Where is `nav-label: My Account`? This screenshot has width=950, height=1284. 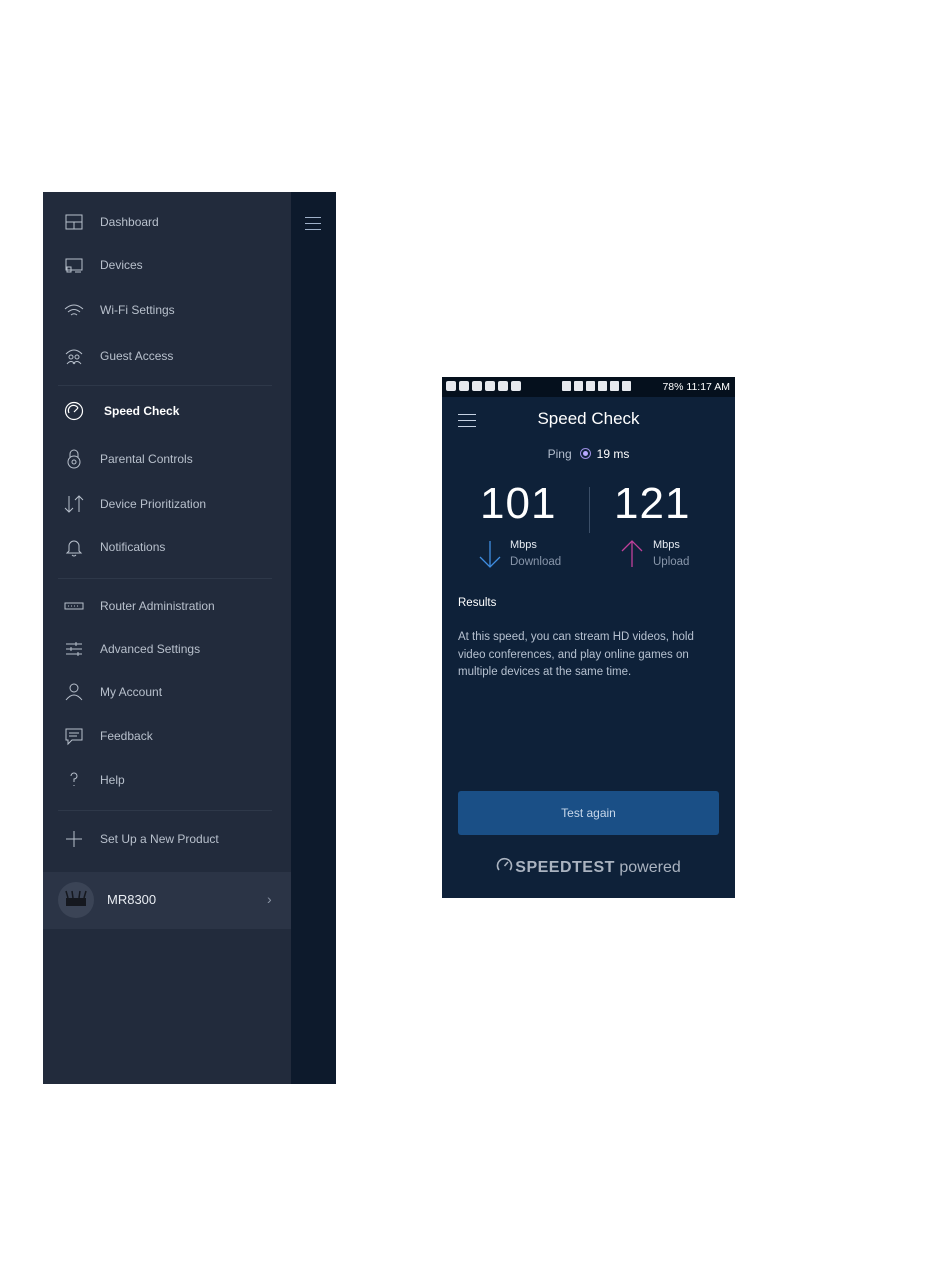 nav-label: My Account is located at coordinates (131, 692).